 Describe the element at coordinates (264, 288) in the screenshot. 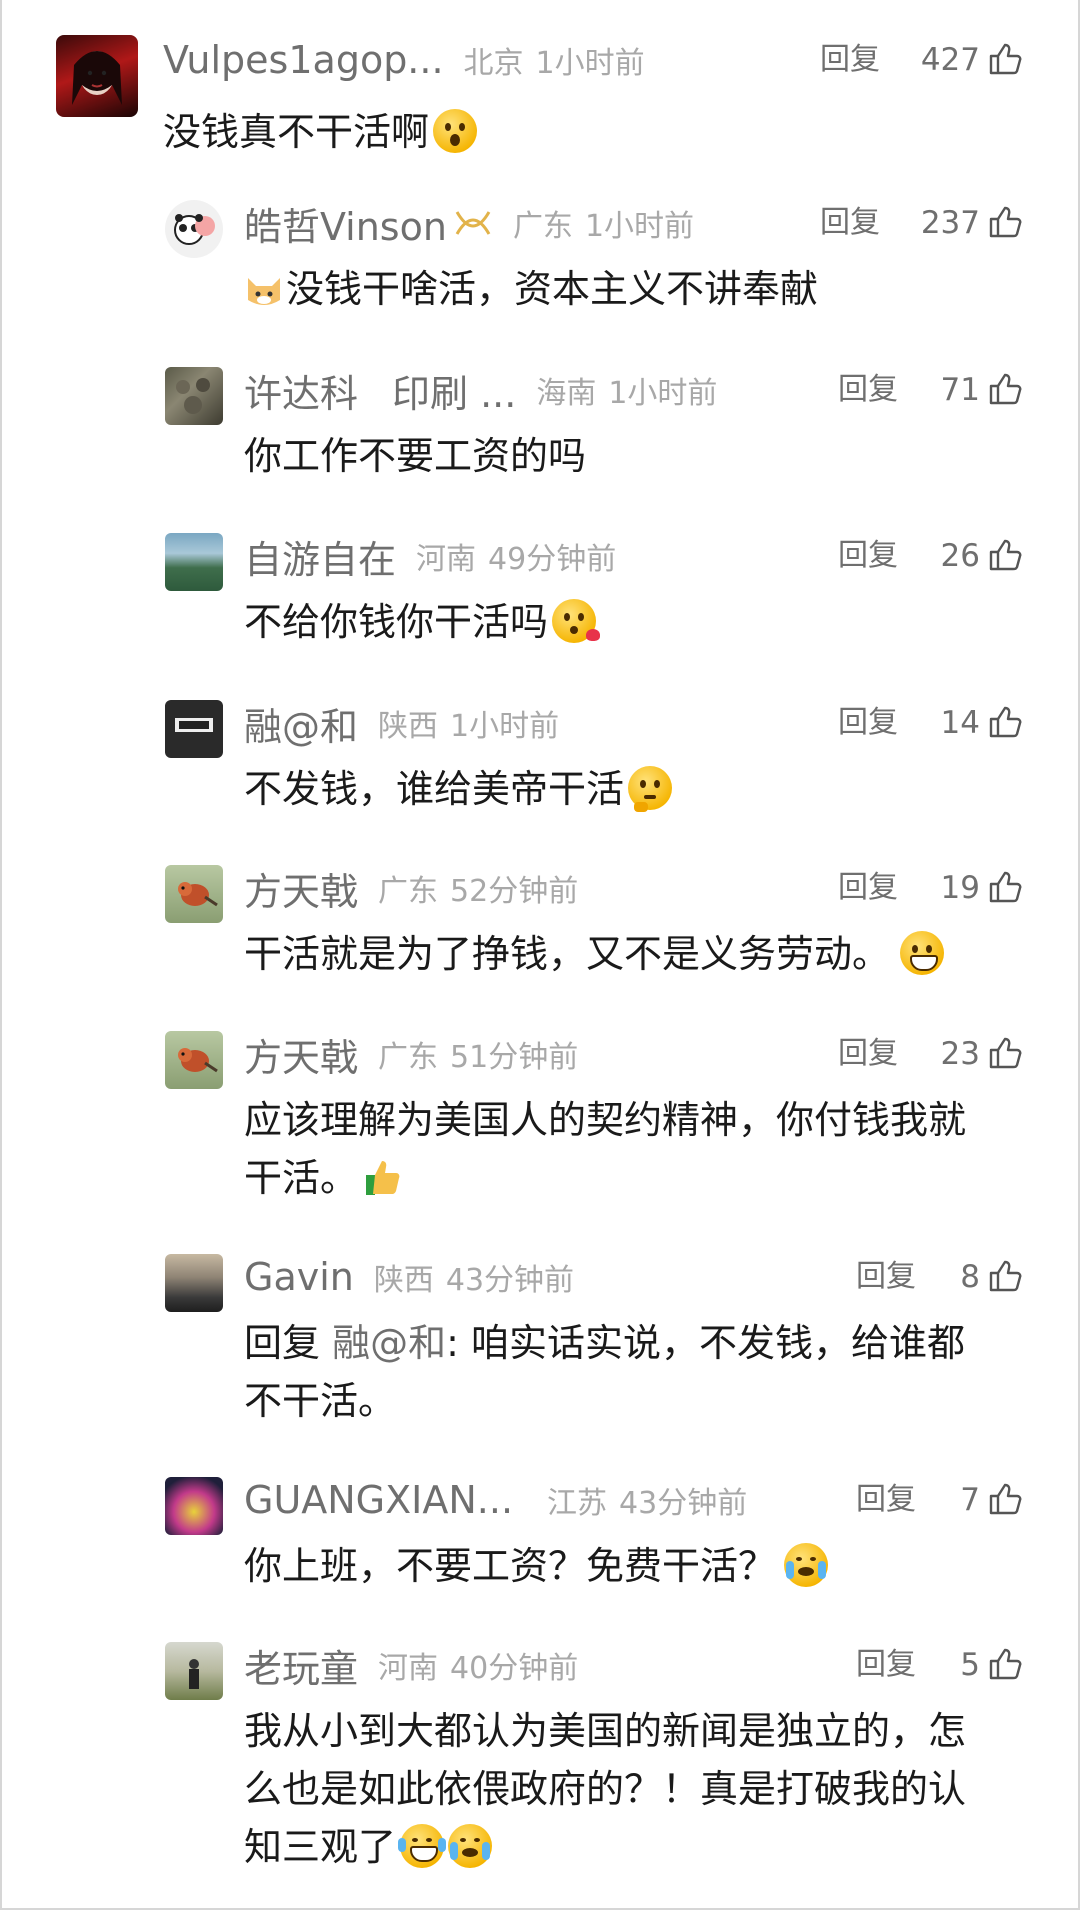

I see `cat-face-emoji` at that location.